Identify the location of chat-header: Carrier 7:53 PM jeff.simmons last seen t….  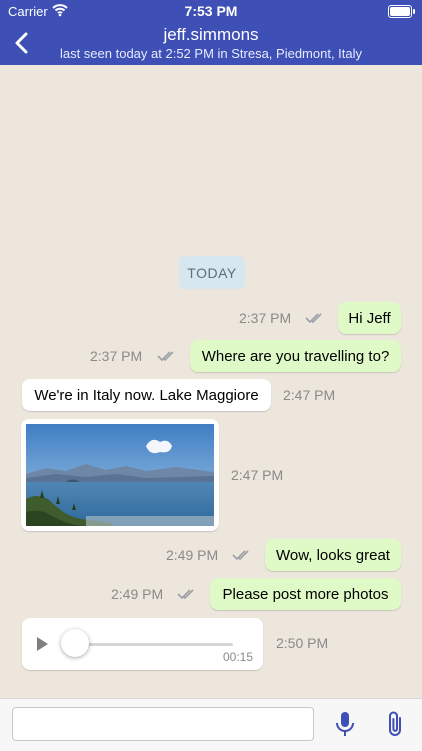
(211, 32).